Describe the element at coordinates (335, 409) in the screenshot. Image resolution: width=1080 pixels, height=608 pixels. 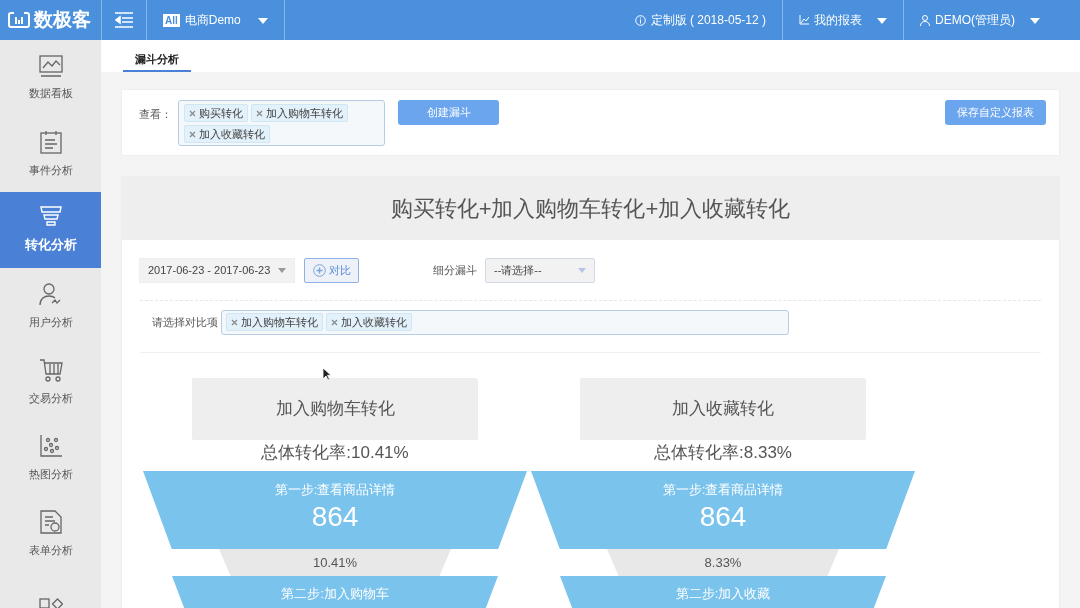
I see `funnel-title: 加入购物车转化` at that location.